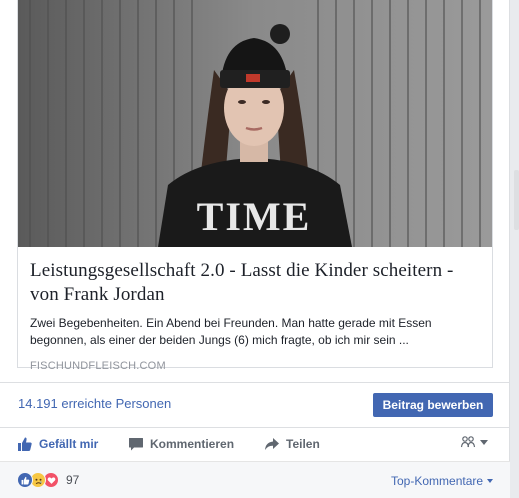  I want to click on action-bar: Gefällt mir Kommentieren Teilen, so click(255, 444).